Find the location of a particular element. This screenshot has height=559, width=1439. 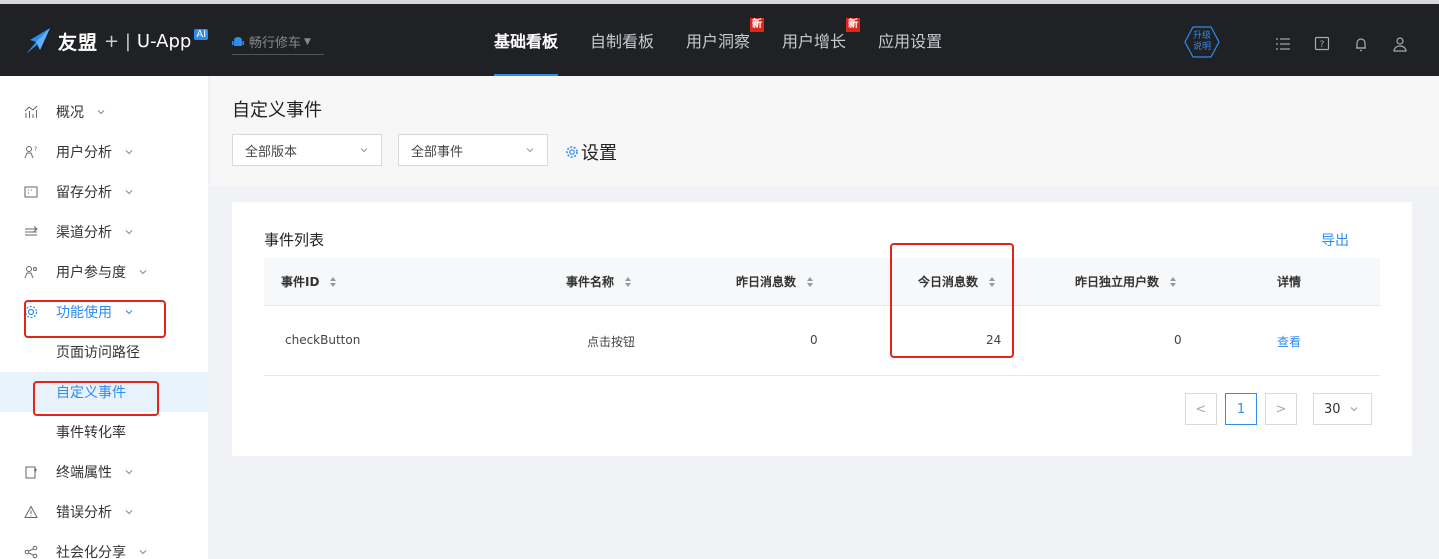

sidebar-item-label: 页面访问路径 is located at coordinates (98, 353).